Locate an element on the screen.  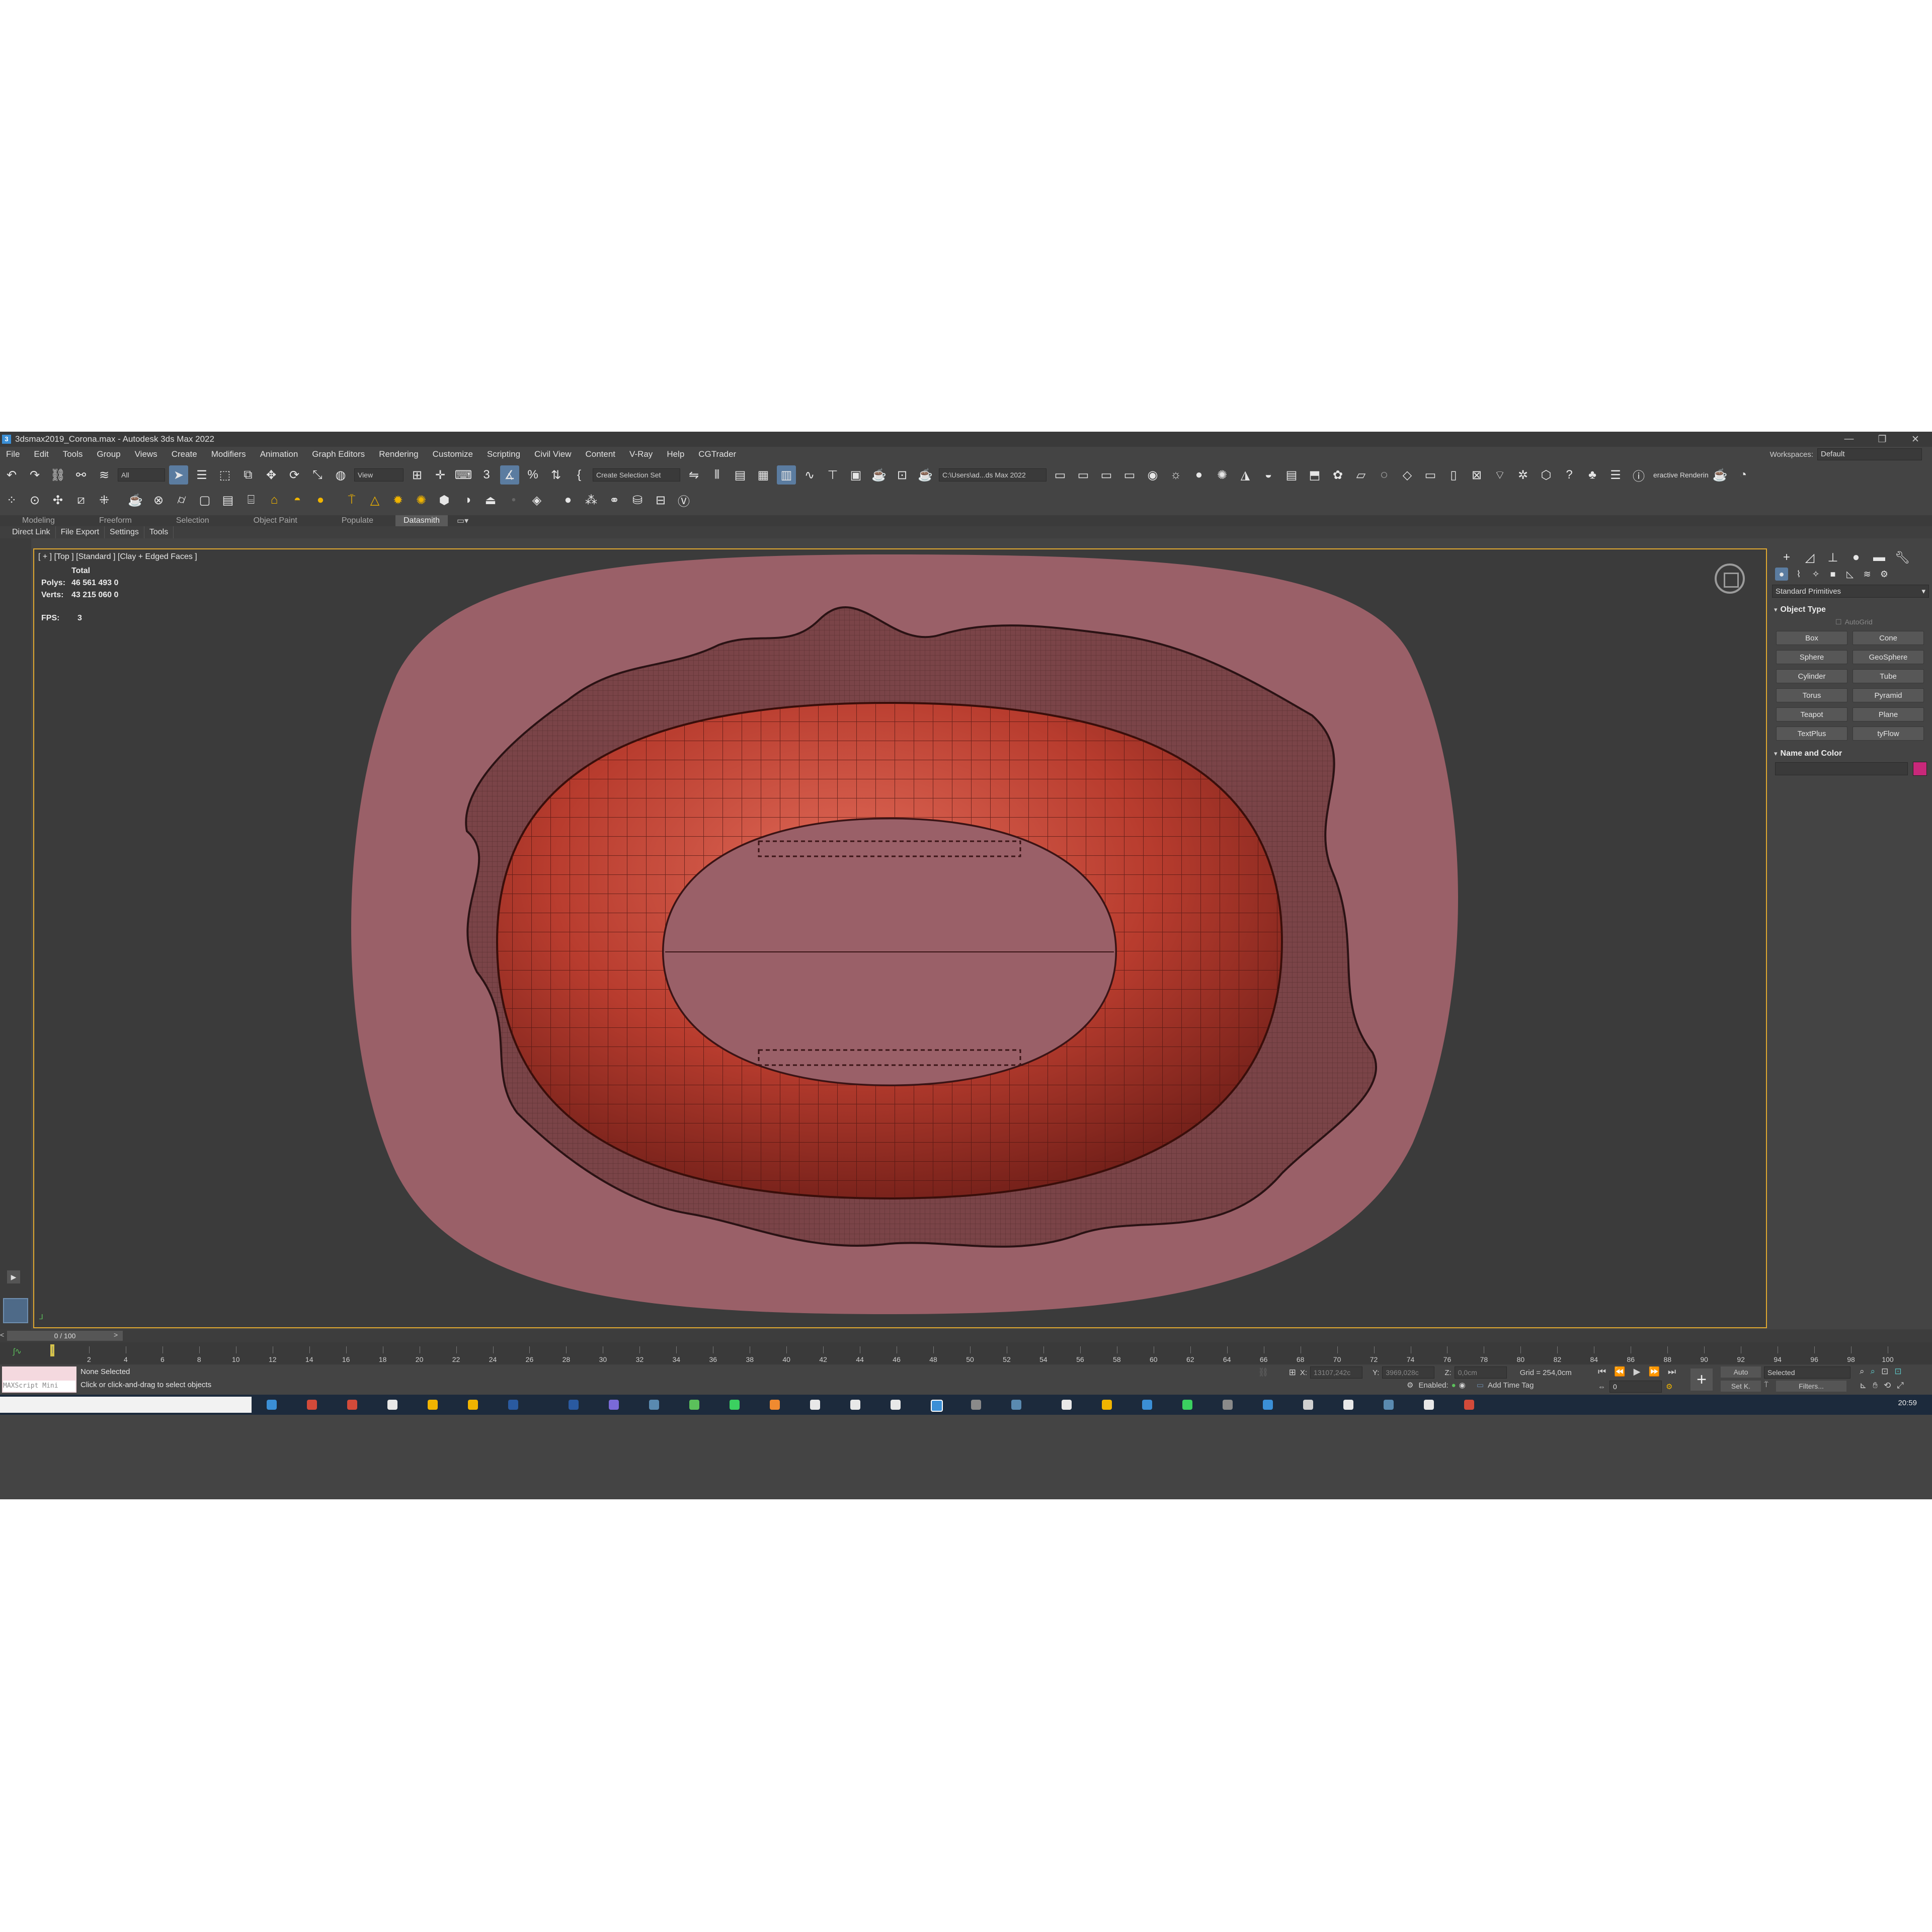
z-coord-field: 0,0cm is located at coordinates (1481, 1372).